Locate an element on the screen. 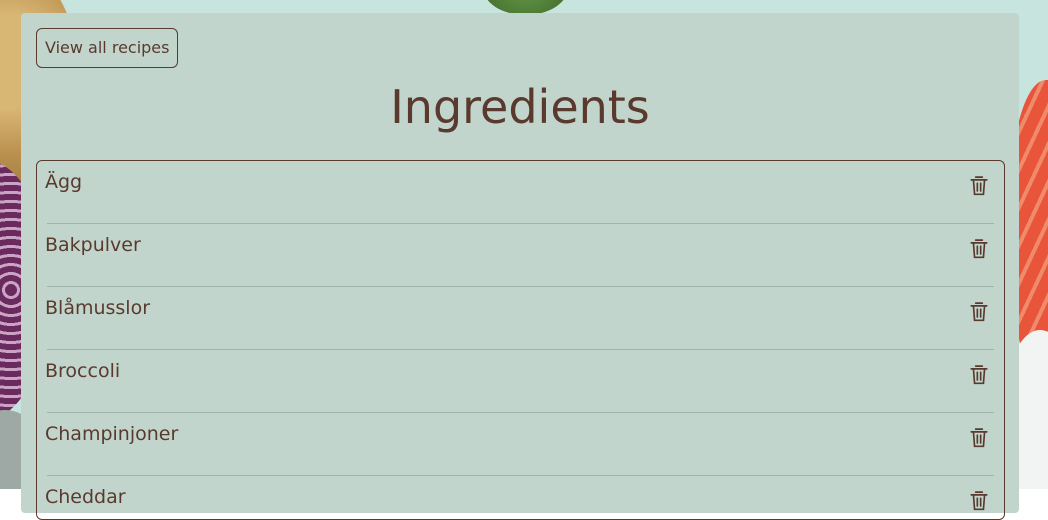  list-item: Ägg is located at coordinates (519, 192).